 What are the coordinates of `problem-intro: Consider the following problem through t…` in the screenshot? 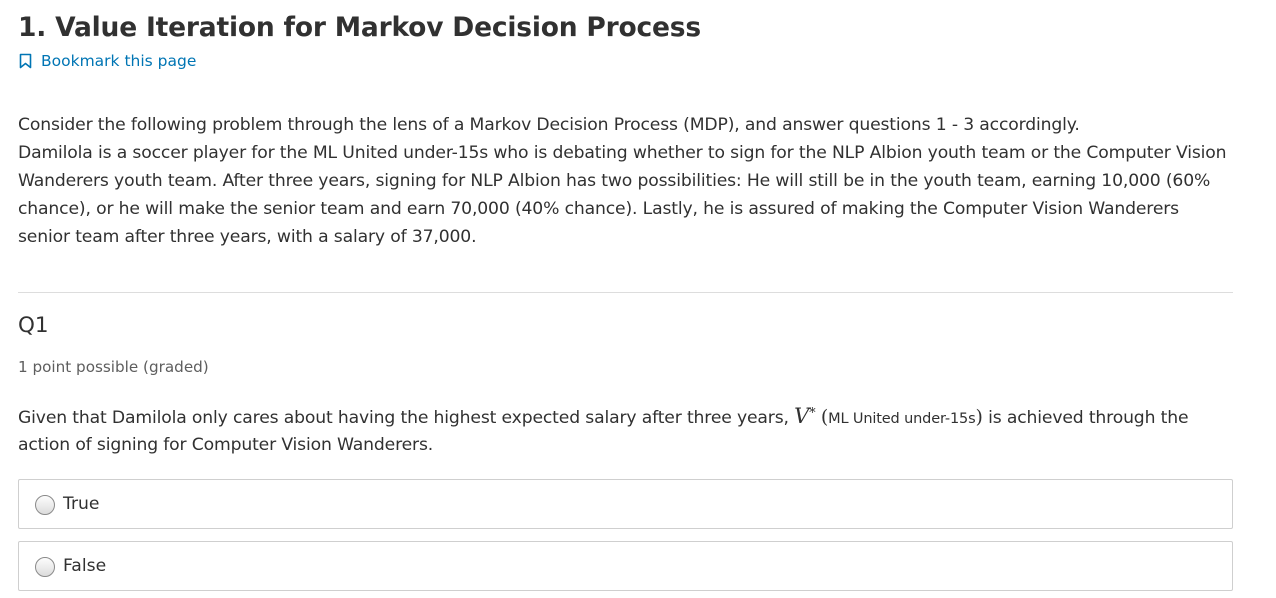 It's located at (549, 125).